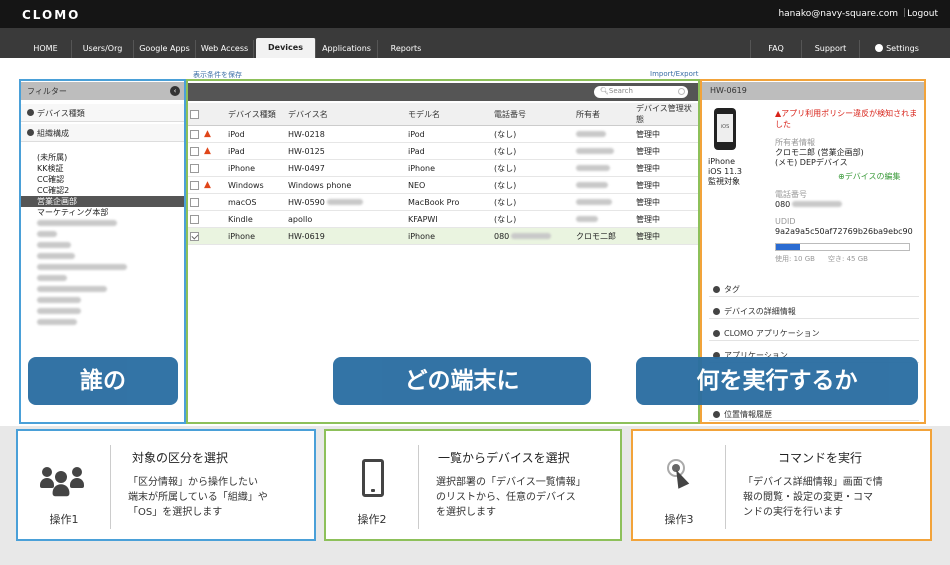  I want to click on tab-applications: Applications, so click(347, 49).